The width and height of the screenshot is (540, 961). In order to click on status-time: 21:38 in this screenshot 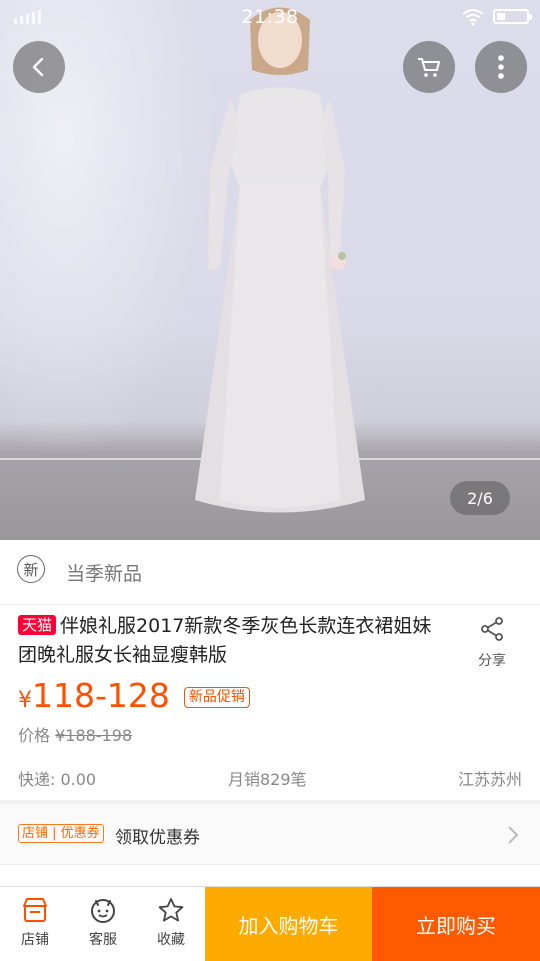, I will do `click(270, 17)`.